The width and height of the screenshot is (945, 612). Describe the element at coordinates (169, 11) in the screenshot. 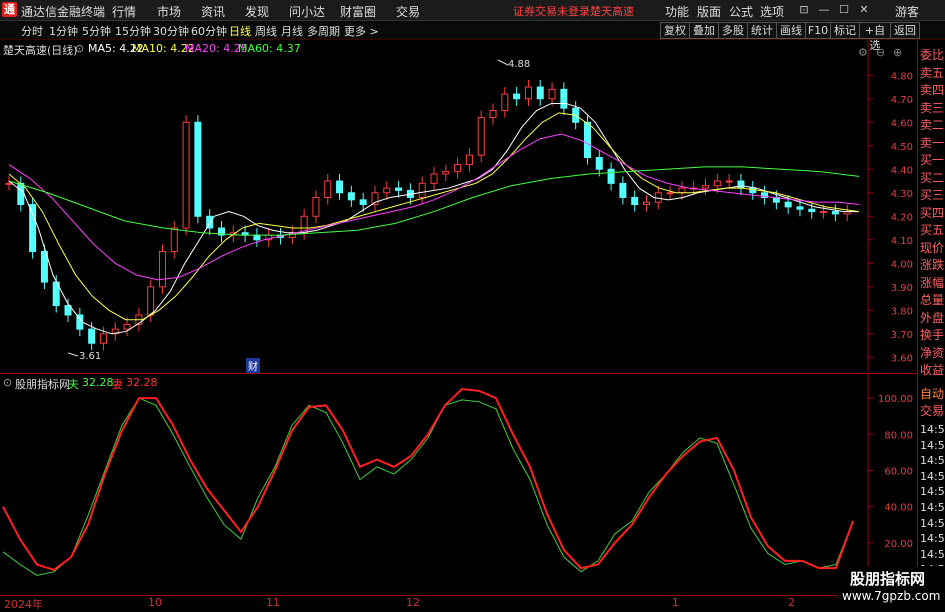

I see `menu-market: 市场` at that location.